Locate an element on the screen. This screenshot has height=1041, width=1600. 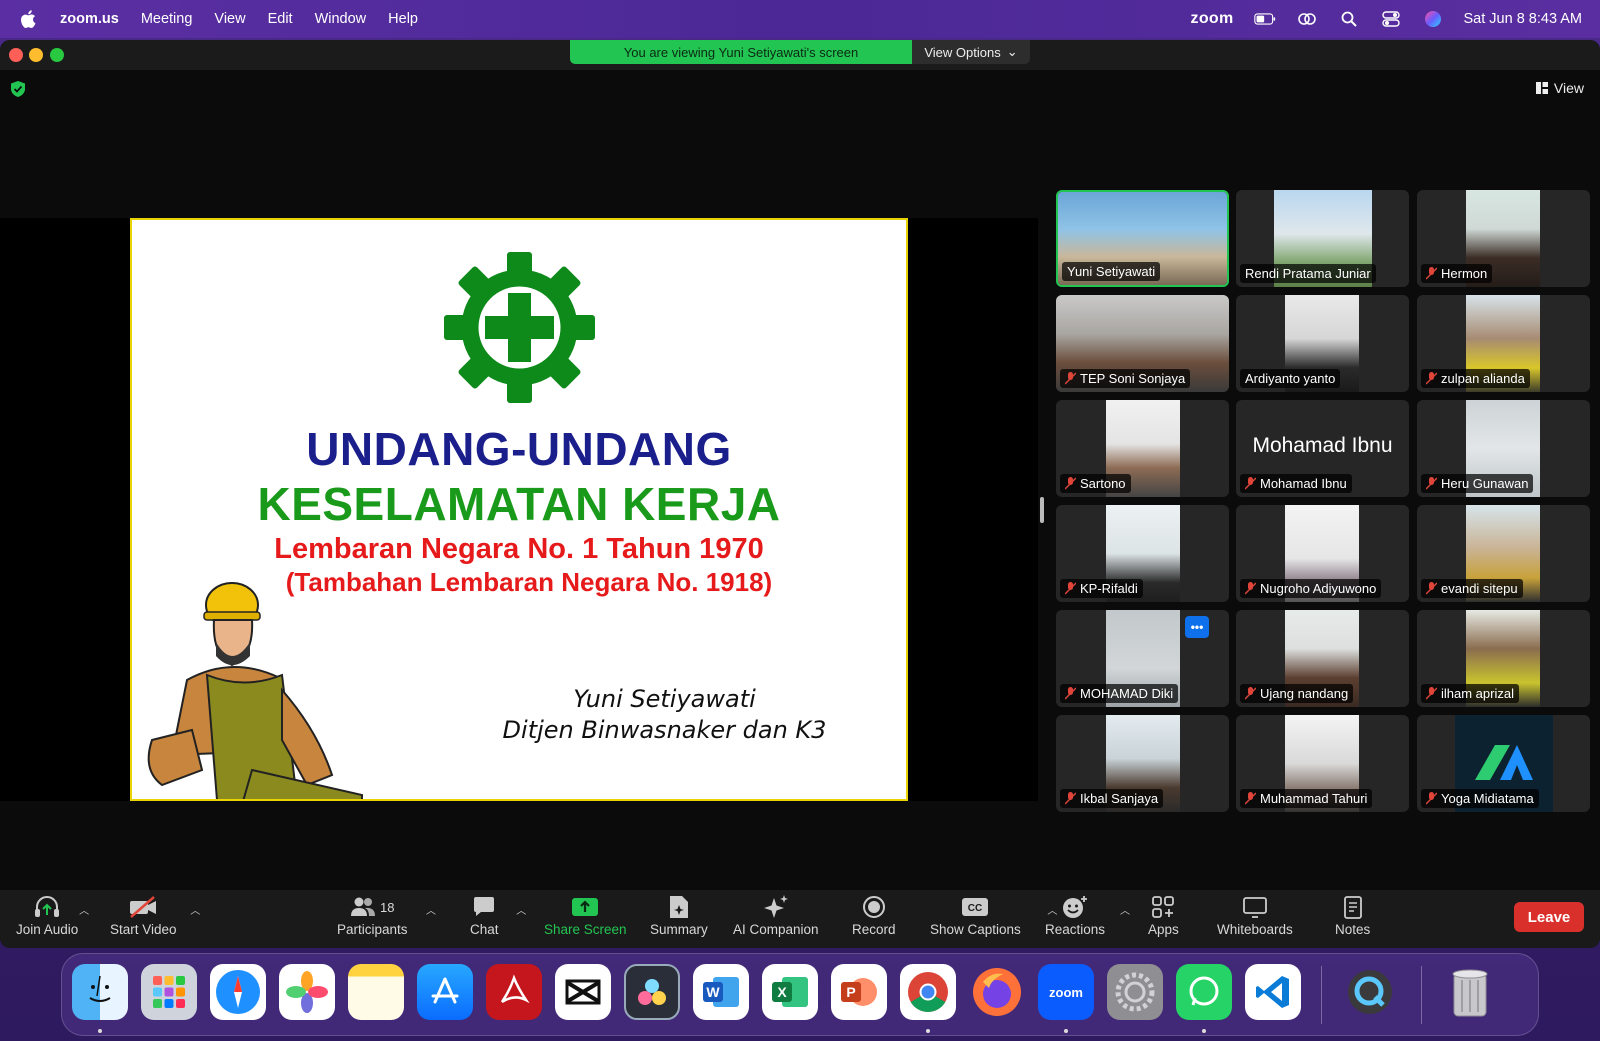
chrome-icon is located at coordinates (928, 992).